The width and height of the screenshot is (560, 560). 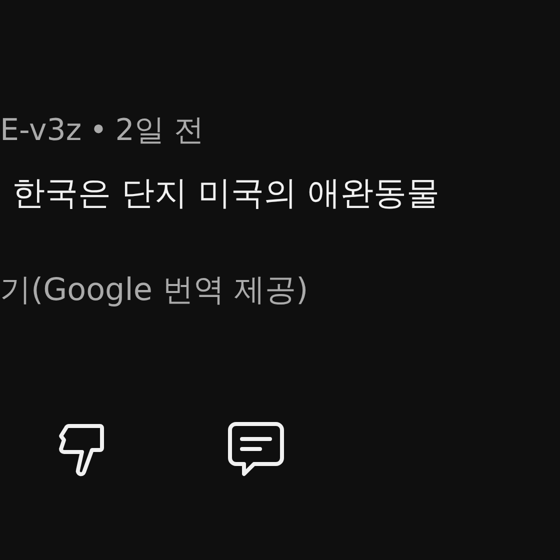 I want to click on author-handle: E-v3z, so click(x=41, y=131).